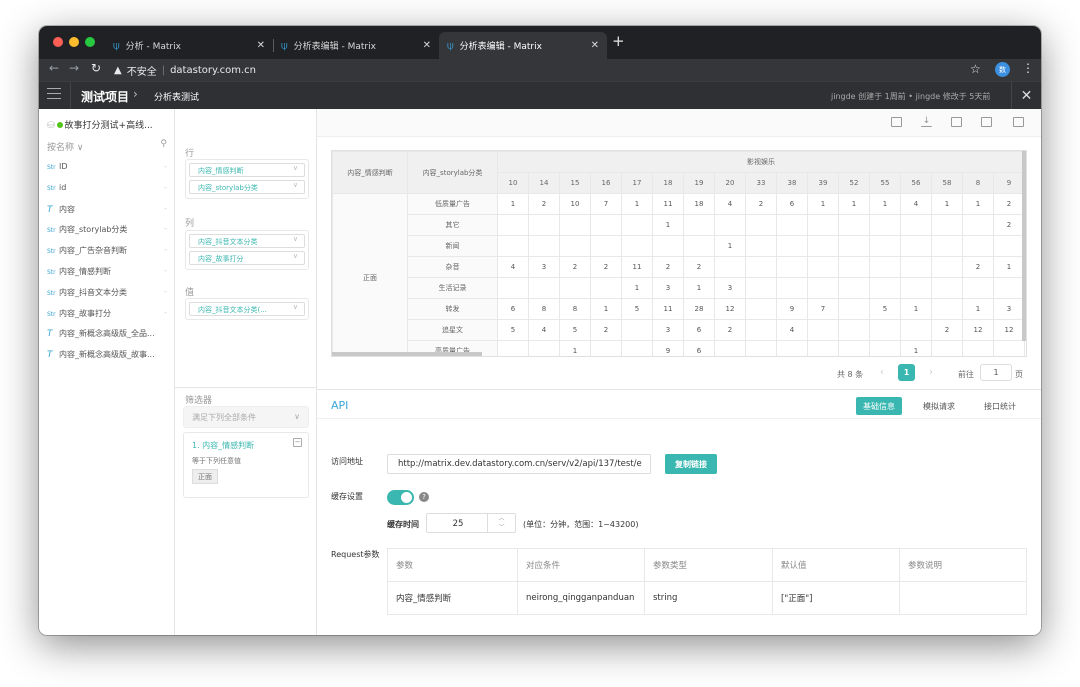 The width and height of the screenshot is (1080, 687). What do you see at coordinates (1000, 406) in the screenshot?
I see `tab-api-stats: 接口统计` at bounding box center [1000, 406].